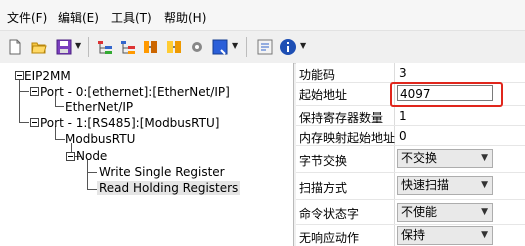  I want to click on config-icon, so click(265, 47).